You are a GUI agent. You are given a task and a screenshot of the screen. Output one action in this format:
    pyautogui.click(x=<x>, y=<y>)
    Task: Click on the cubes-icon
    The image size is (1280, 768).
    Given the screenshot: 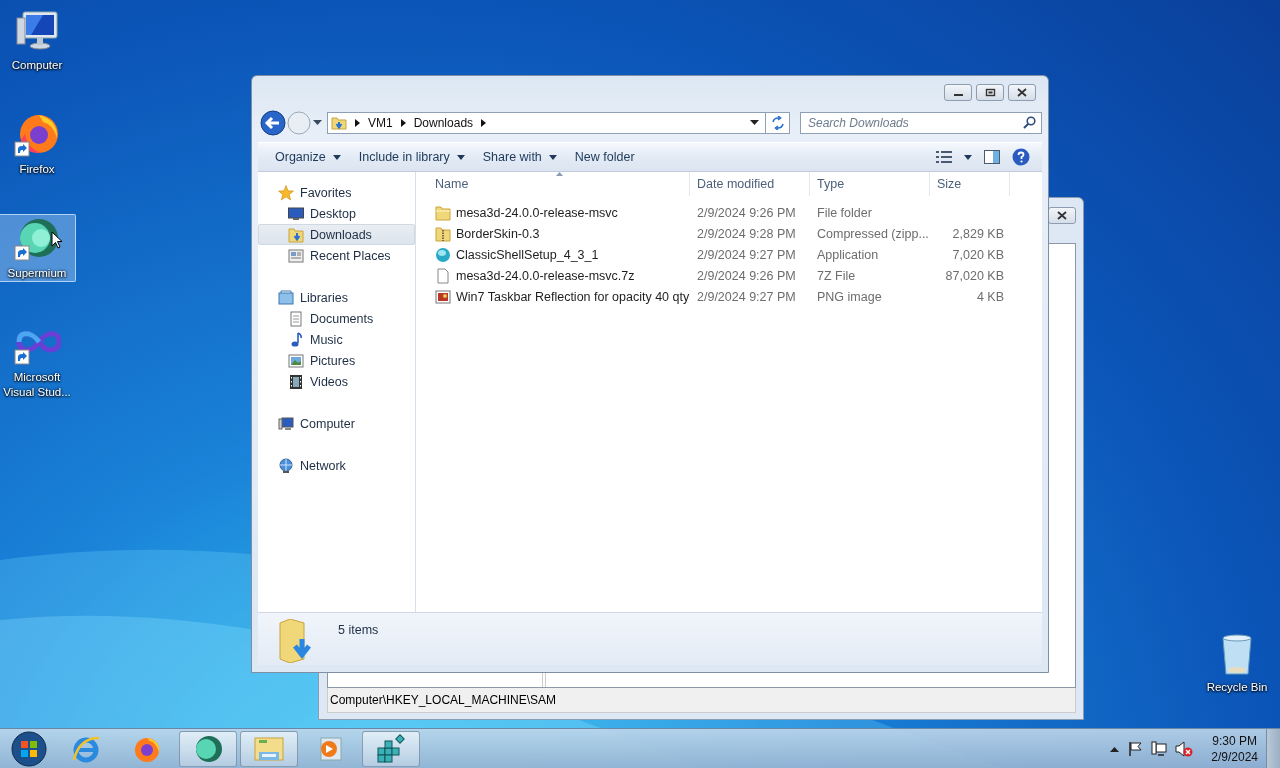 What is the action you would take?
    pyautogui.click(x=391, y=748)
    